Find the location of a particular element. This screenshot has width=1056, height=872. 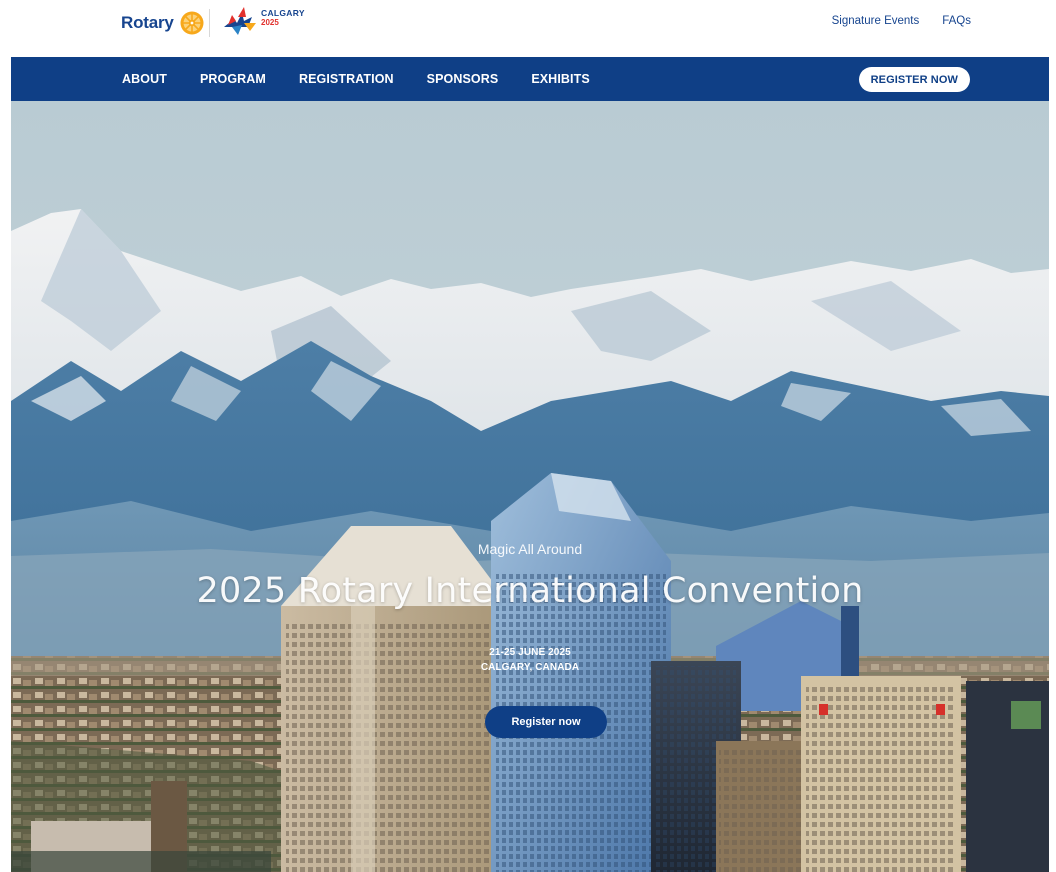

register-now-button: REGISTER NOW is located at coordinates (914, 79).